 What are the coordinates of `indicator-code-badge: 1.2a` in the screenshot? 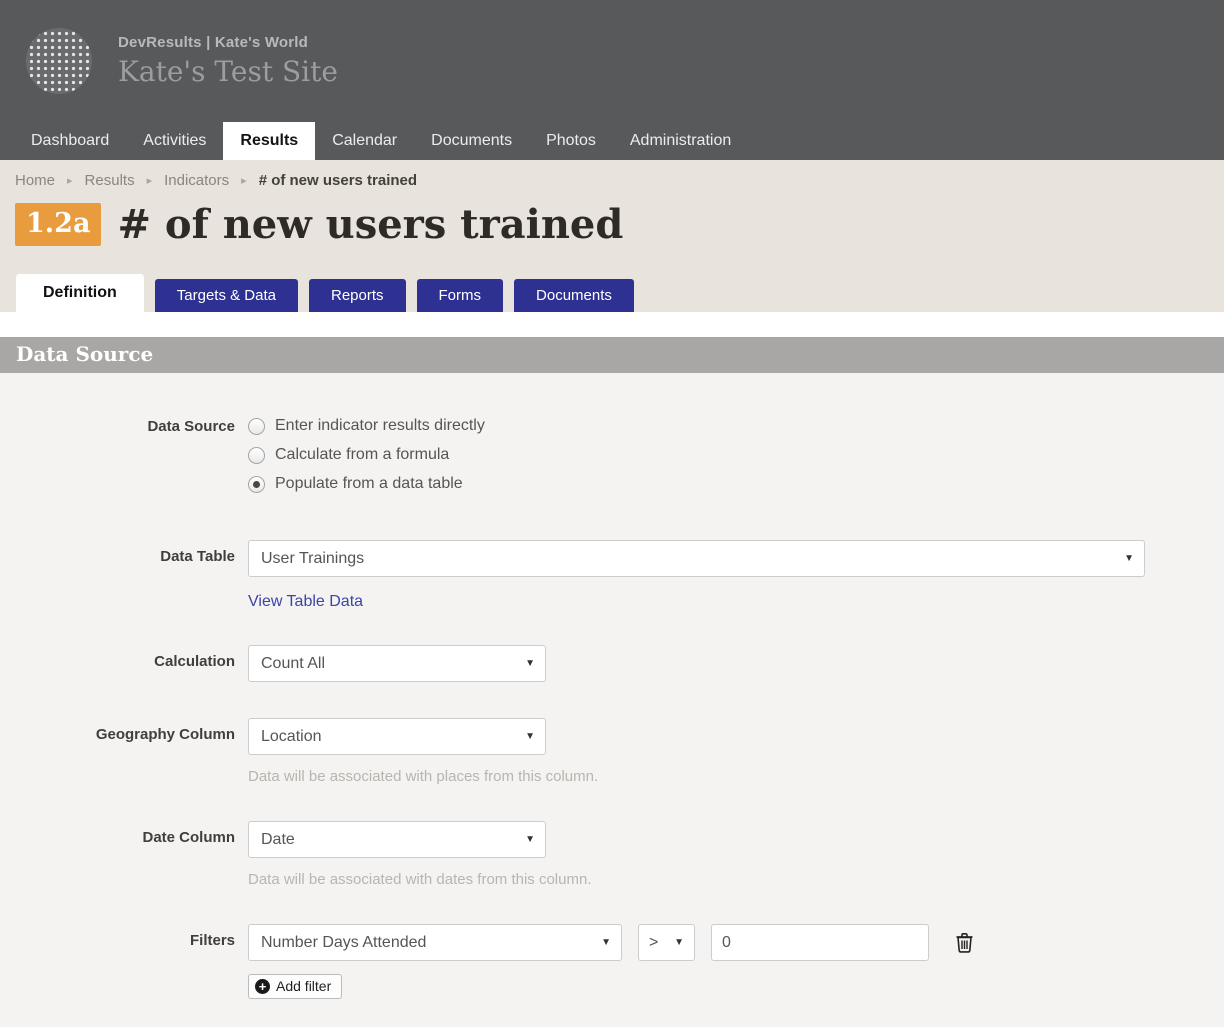 It's located at (58, 224).